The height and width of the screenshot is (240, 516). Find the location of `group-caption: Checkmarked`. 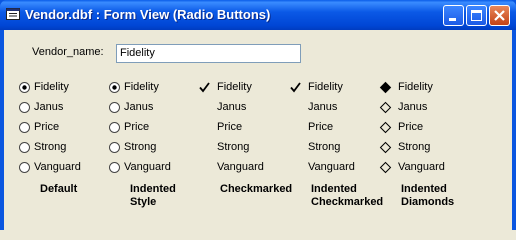

group-caption: Checkmarked is located at coordinates (256, 189).